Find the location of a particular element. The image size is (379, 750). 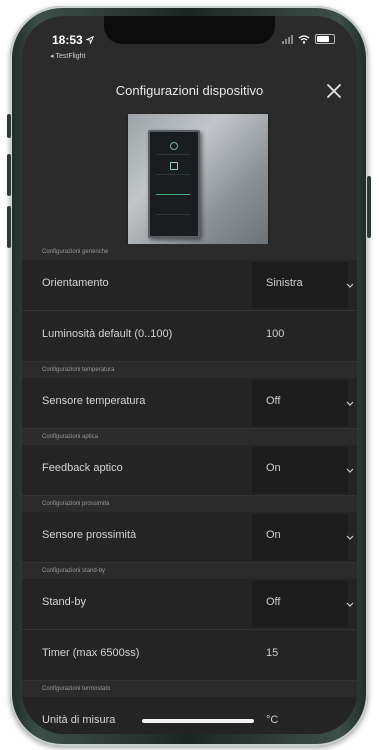

settings-row: Sensore prossimità On is located at coordinates (189, 537).